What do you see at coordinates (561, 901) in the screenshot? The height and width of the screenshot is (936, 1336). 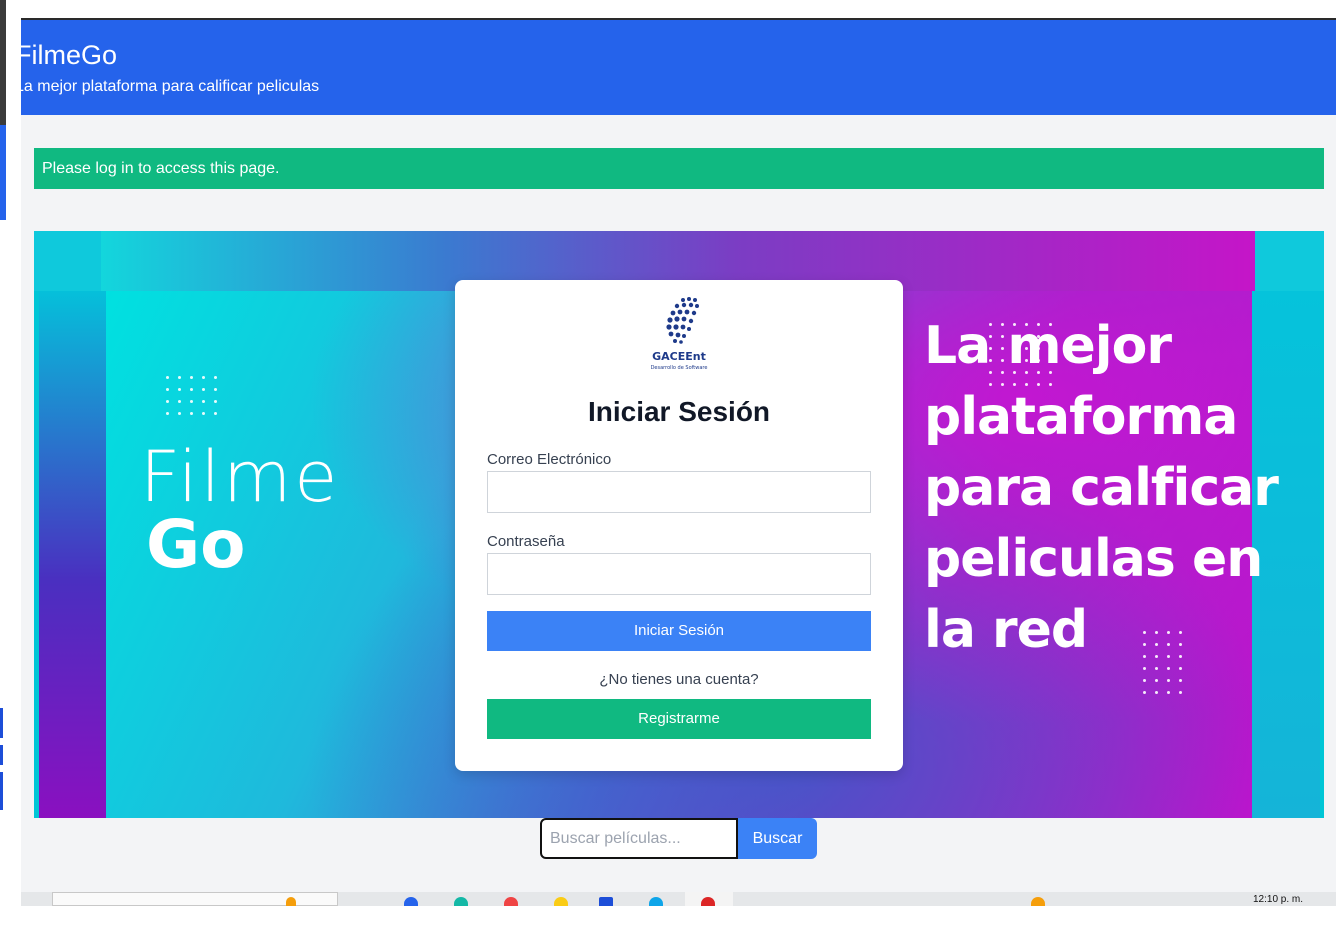 I see `folder-icon` at bounding box center [561, 901].